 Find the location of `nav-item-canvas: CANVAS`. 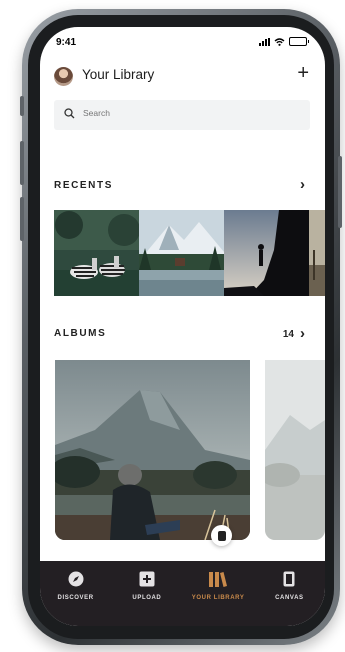

nav-item-canvas: CANVAS is located at coordinates (289, 593).